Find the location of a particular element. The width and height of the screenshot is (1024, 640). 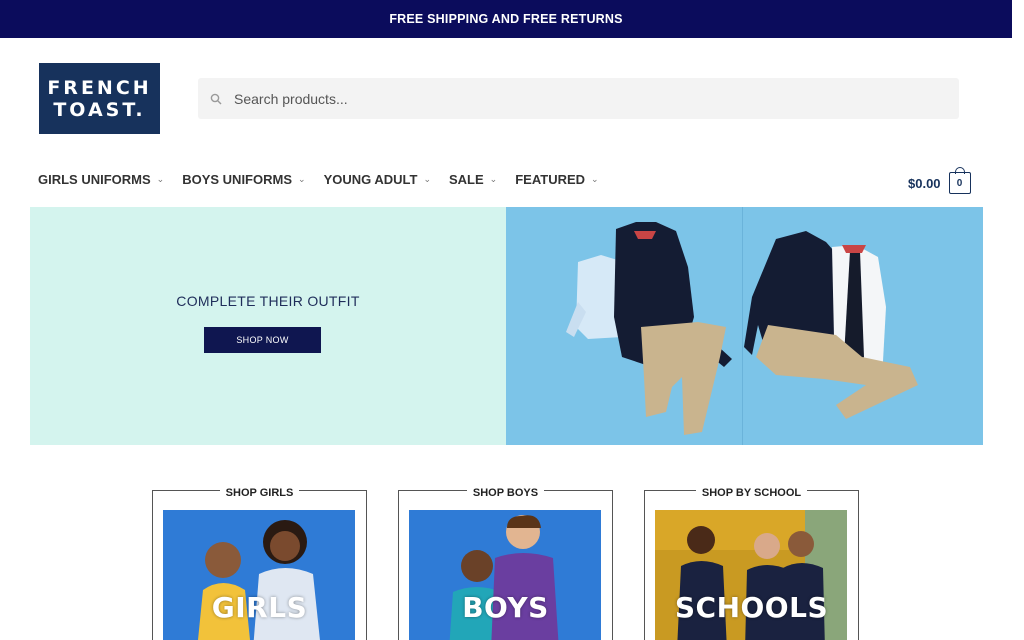

card-title: SHOP BOYS is located at coordinates (505, 492).